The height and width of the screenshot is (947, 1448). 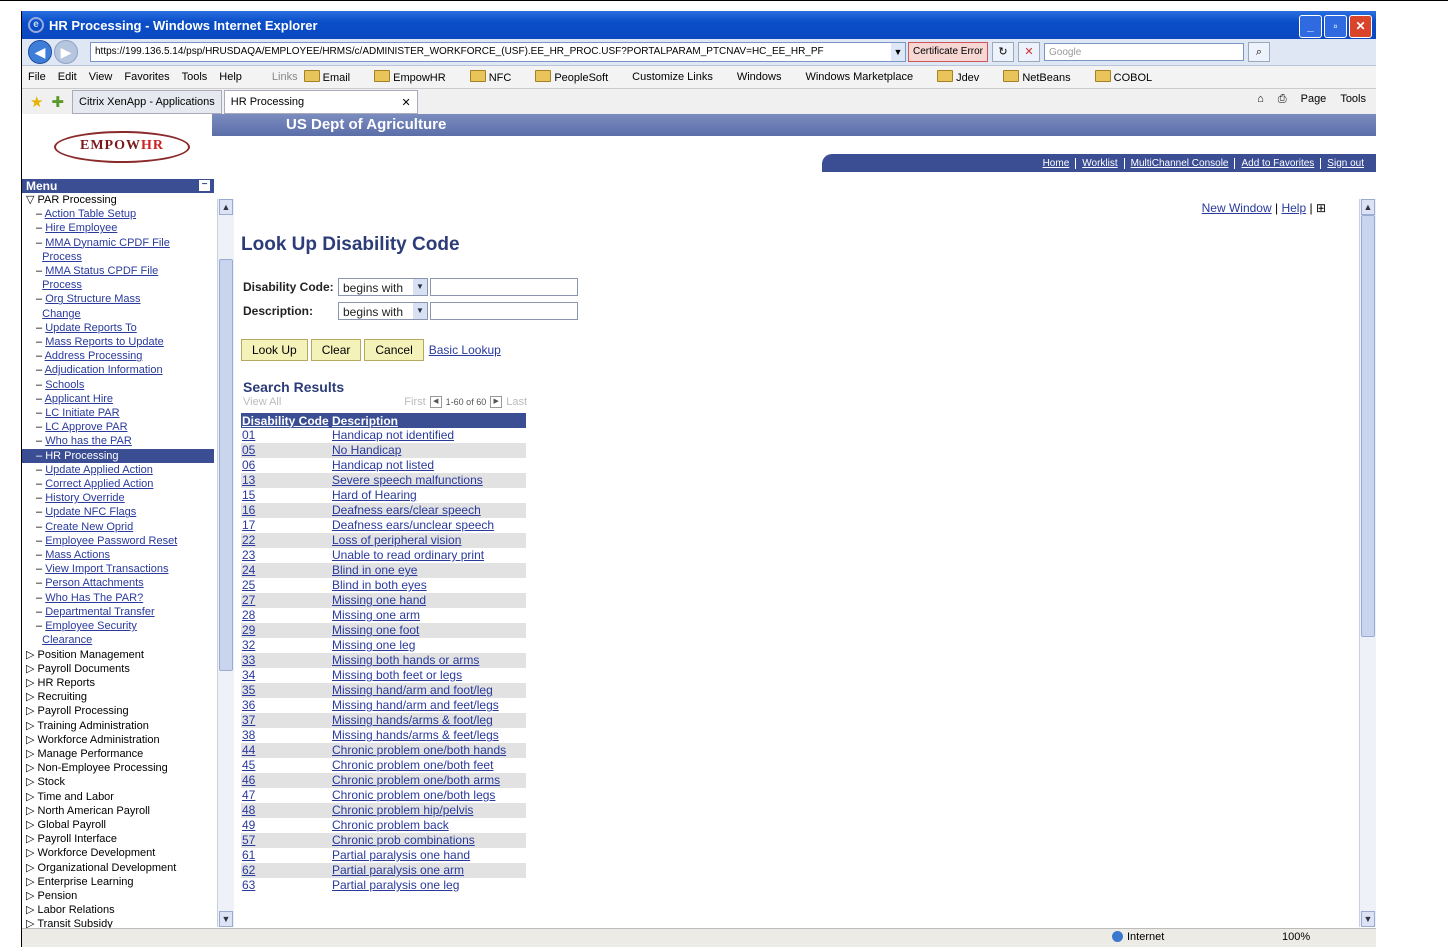 I want to click on code-link: 45, so click(x=248, y=765).